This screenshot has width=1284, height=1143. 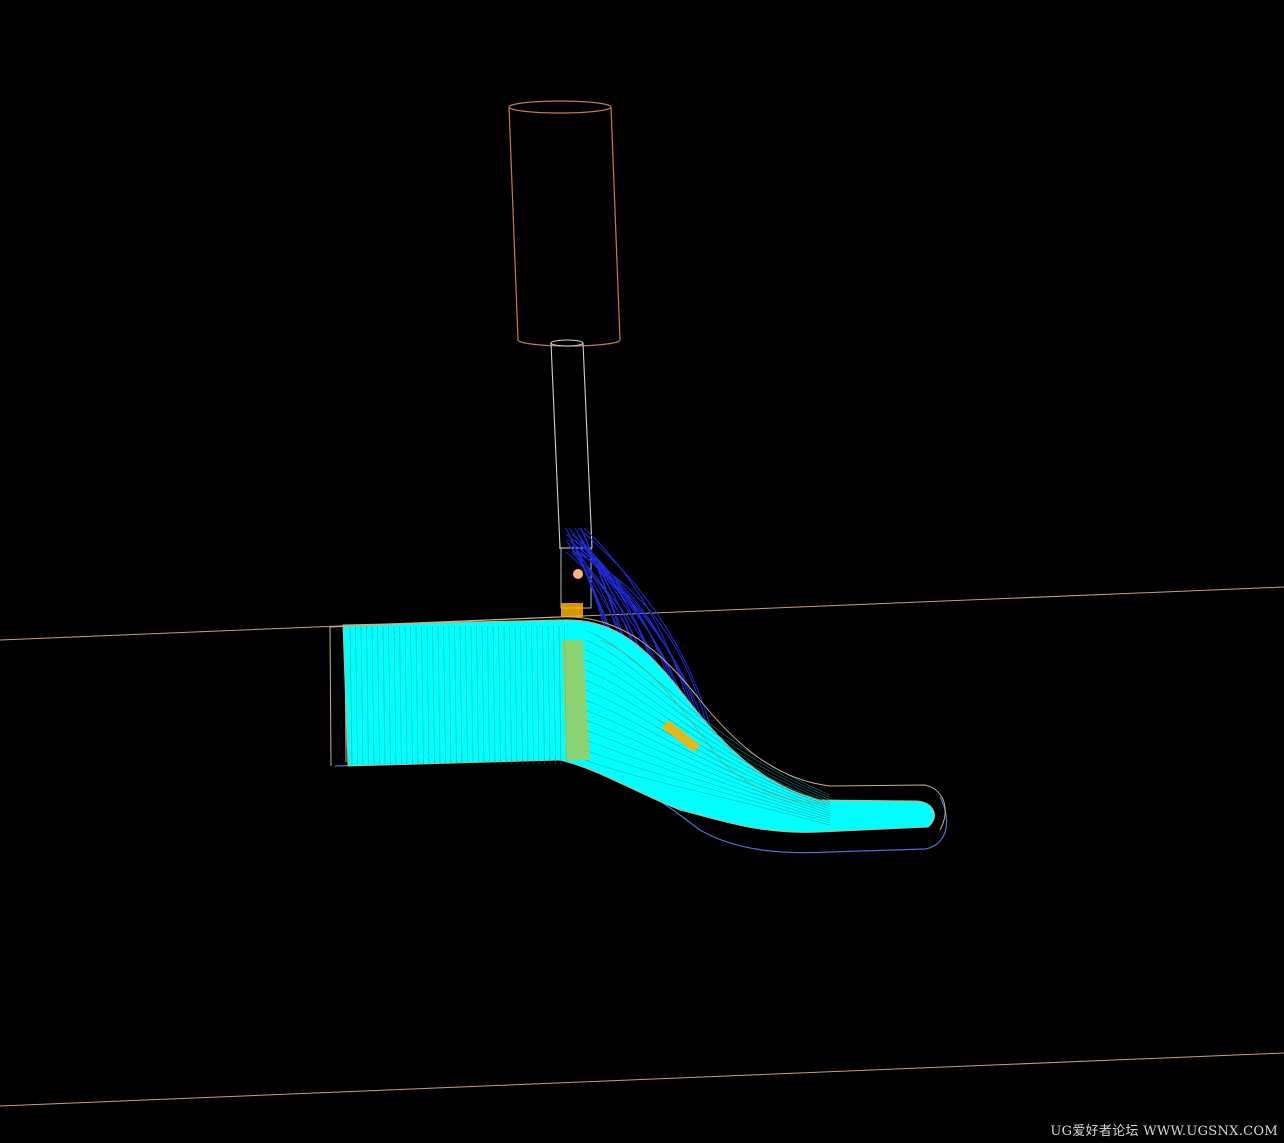 What do you see at coordinates (642, 1079) in the screenshot?
I see `reference-line-lower` at bounding box center [642, 1079].